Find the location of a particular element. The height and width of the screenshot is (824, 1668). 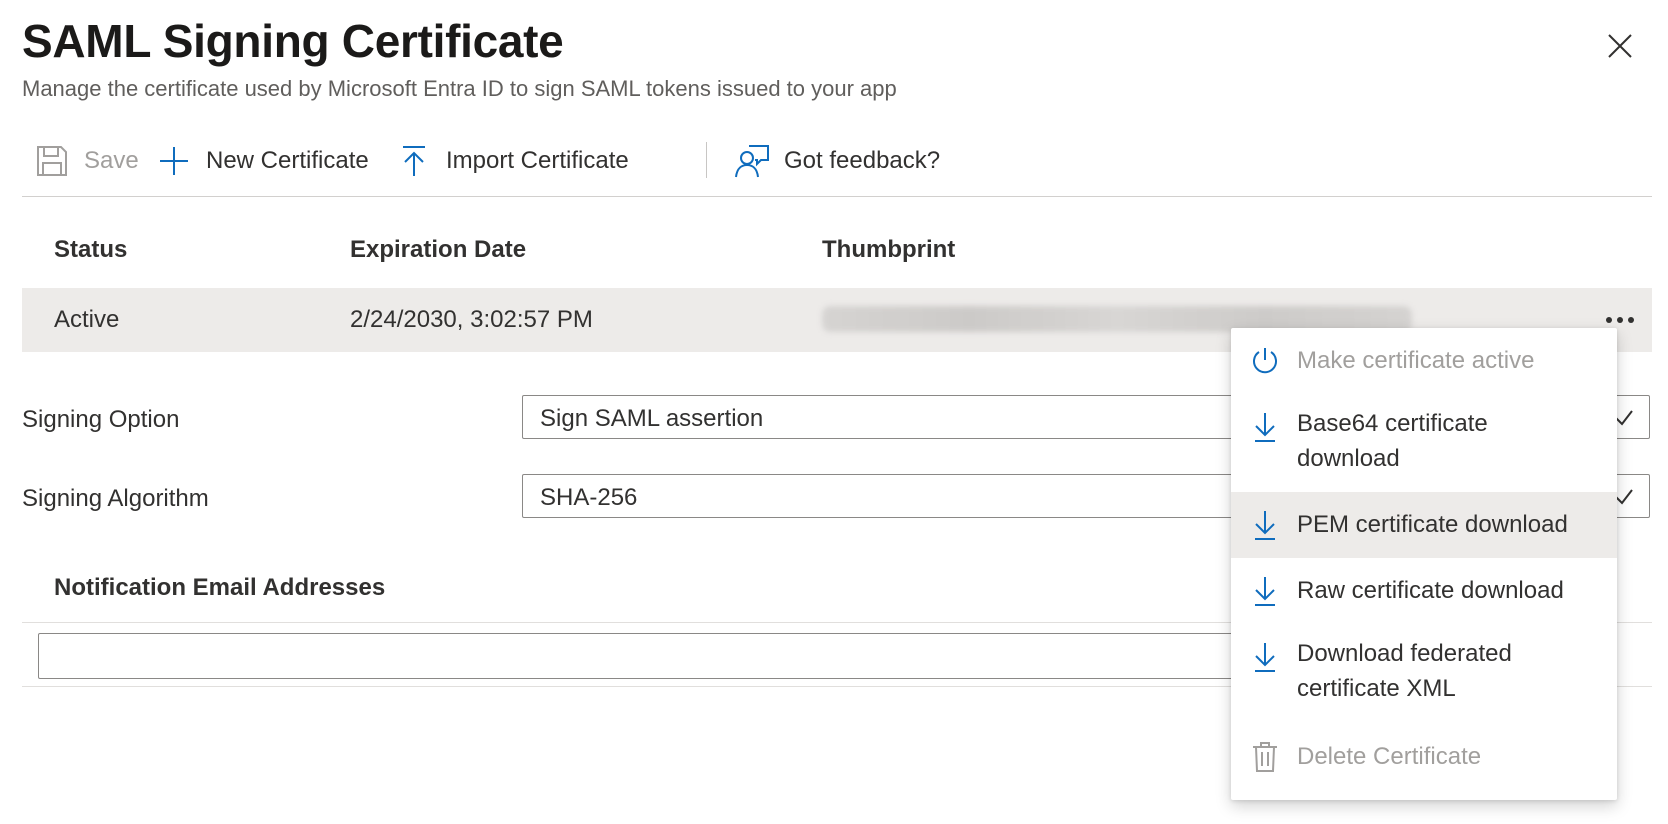

column-header-status: Status is located at coordinates (91, 249).